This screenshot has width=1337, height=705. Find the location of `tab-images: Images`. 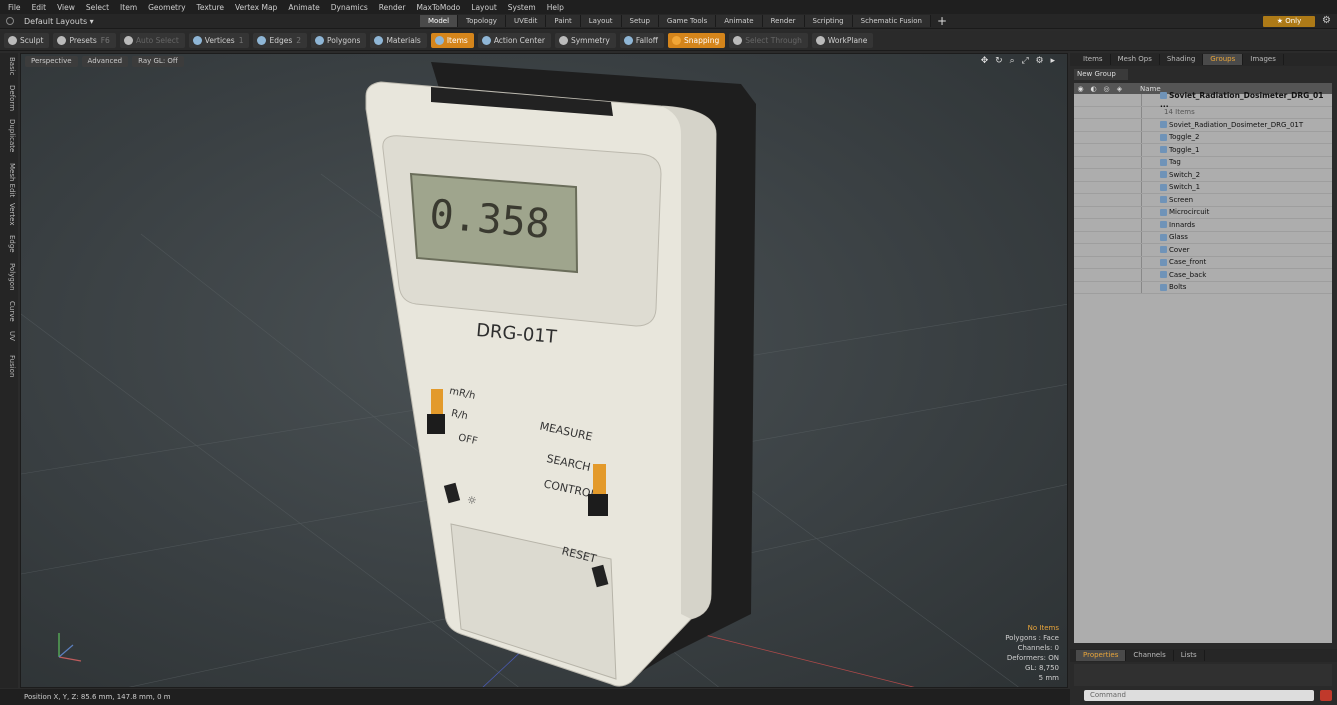

tab-images: Images is located at coordinates (1263, 59).